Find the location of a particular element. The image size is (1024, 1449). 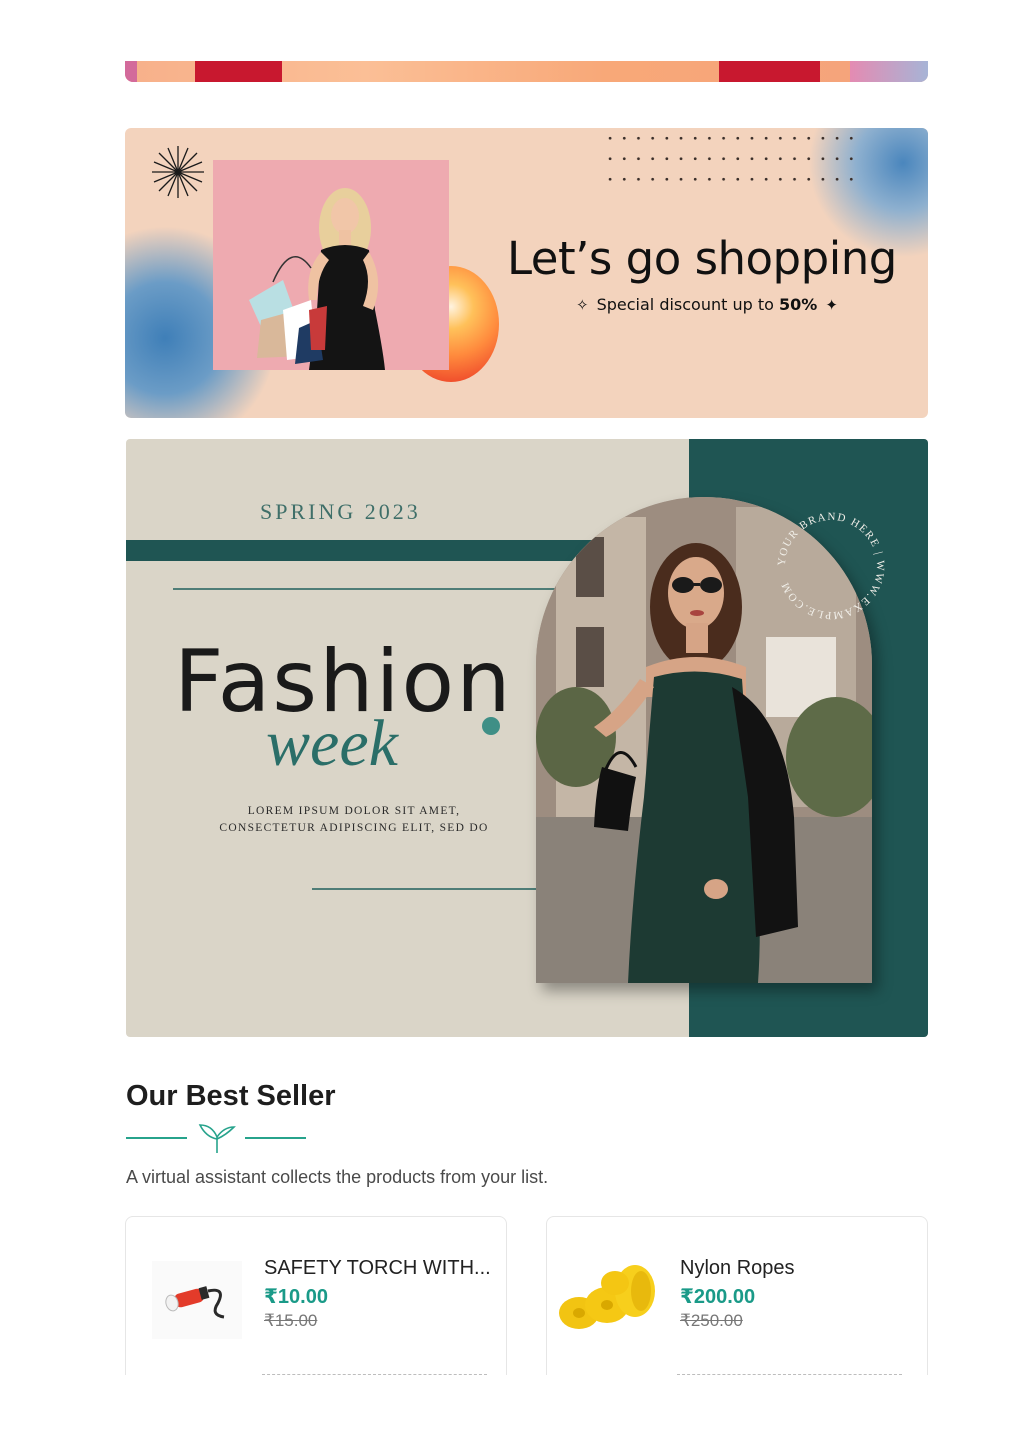

torch-product-image is located at coordinates (197, 1300).